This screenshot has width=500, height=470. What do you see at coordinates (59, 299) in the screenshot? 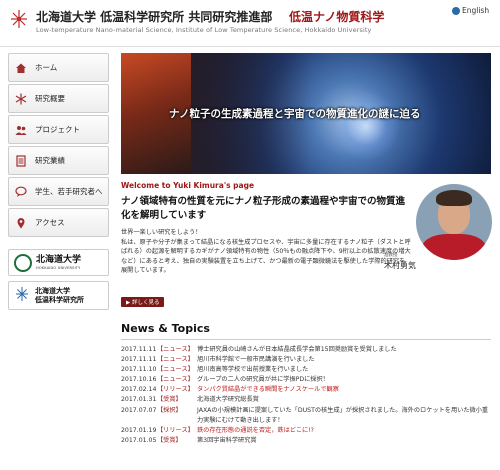
I see `ilts-banner-line2: 低温科学研究所` at bounding box center [59, 299].